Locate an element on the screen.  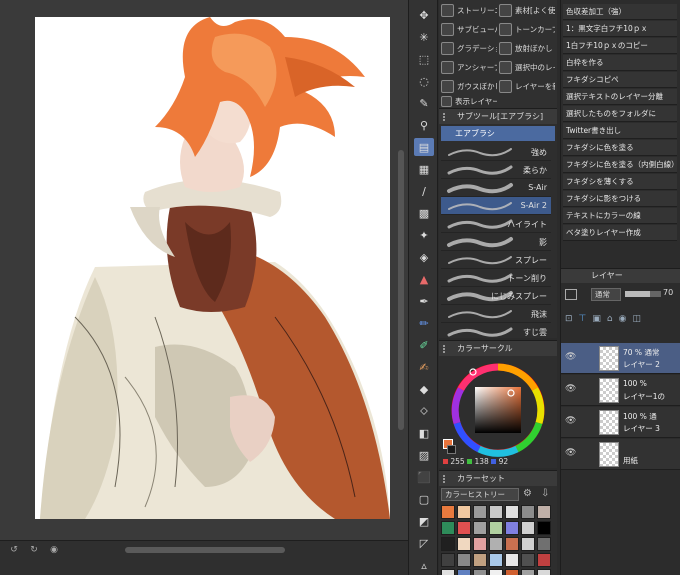
correction-icon: ▵ is located at coordinates (424, 565).